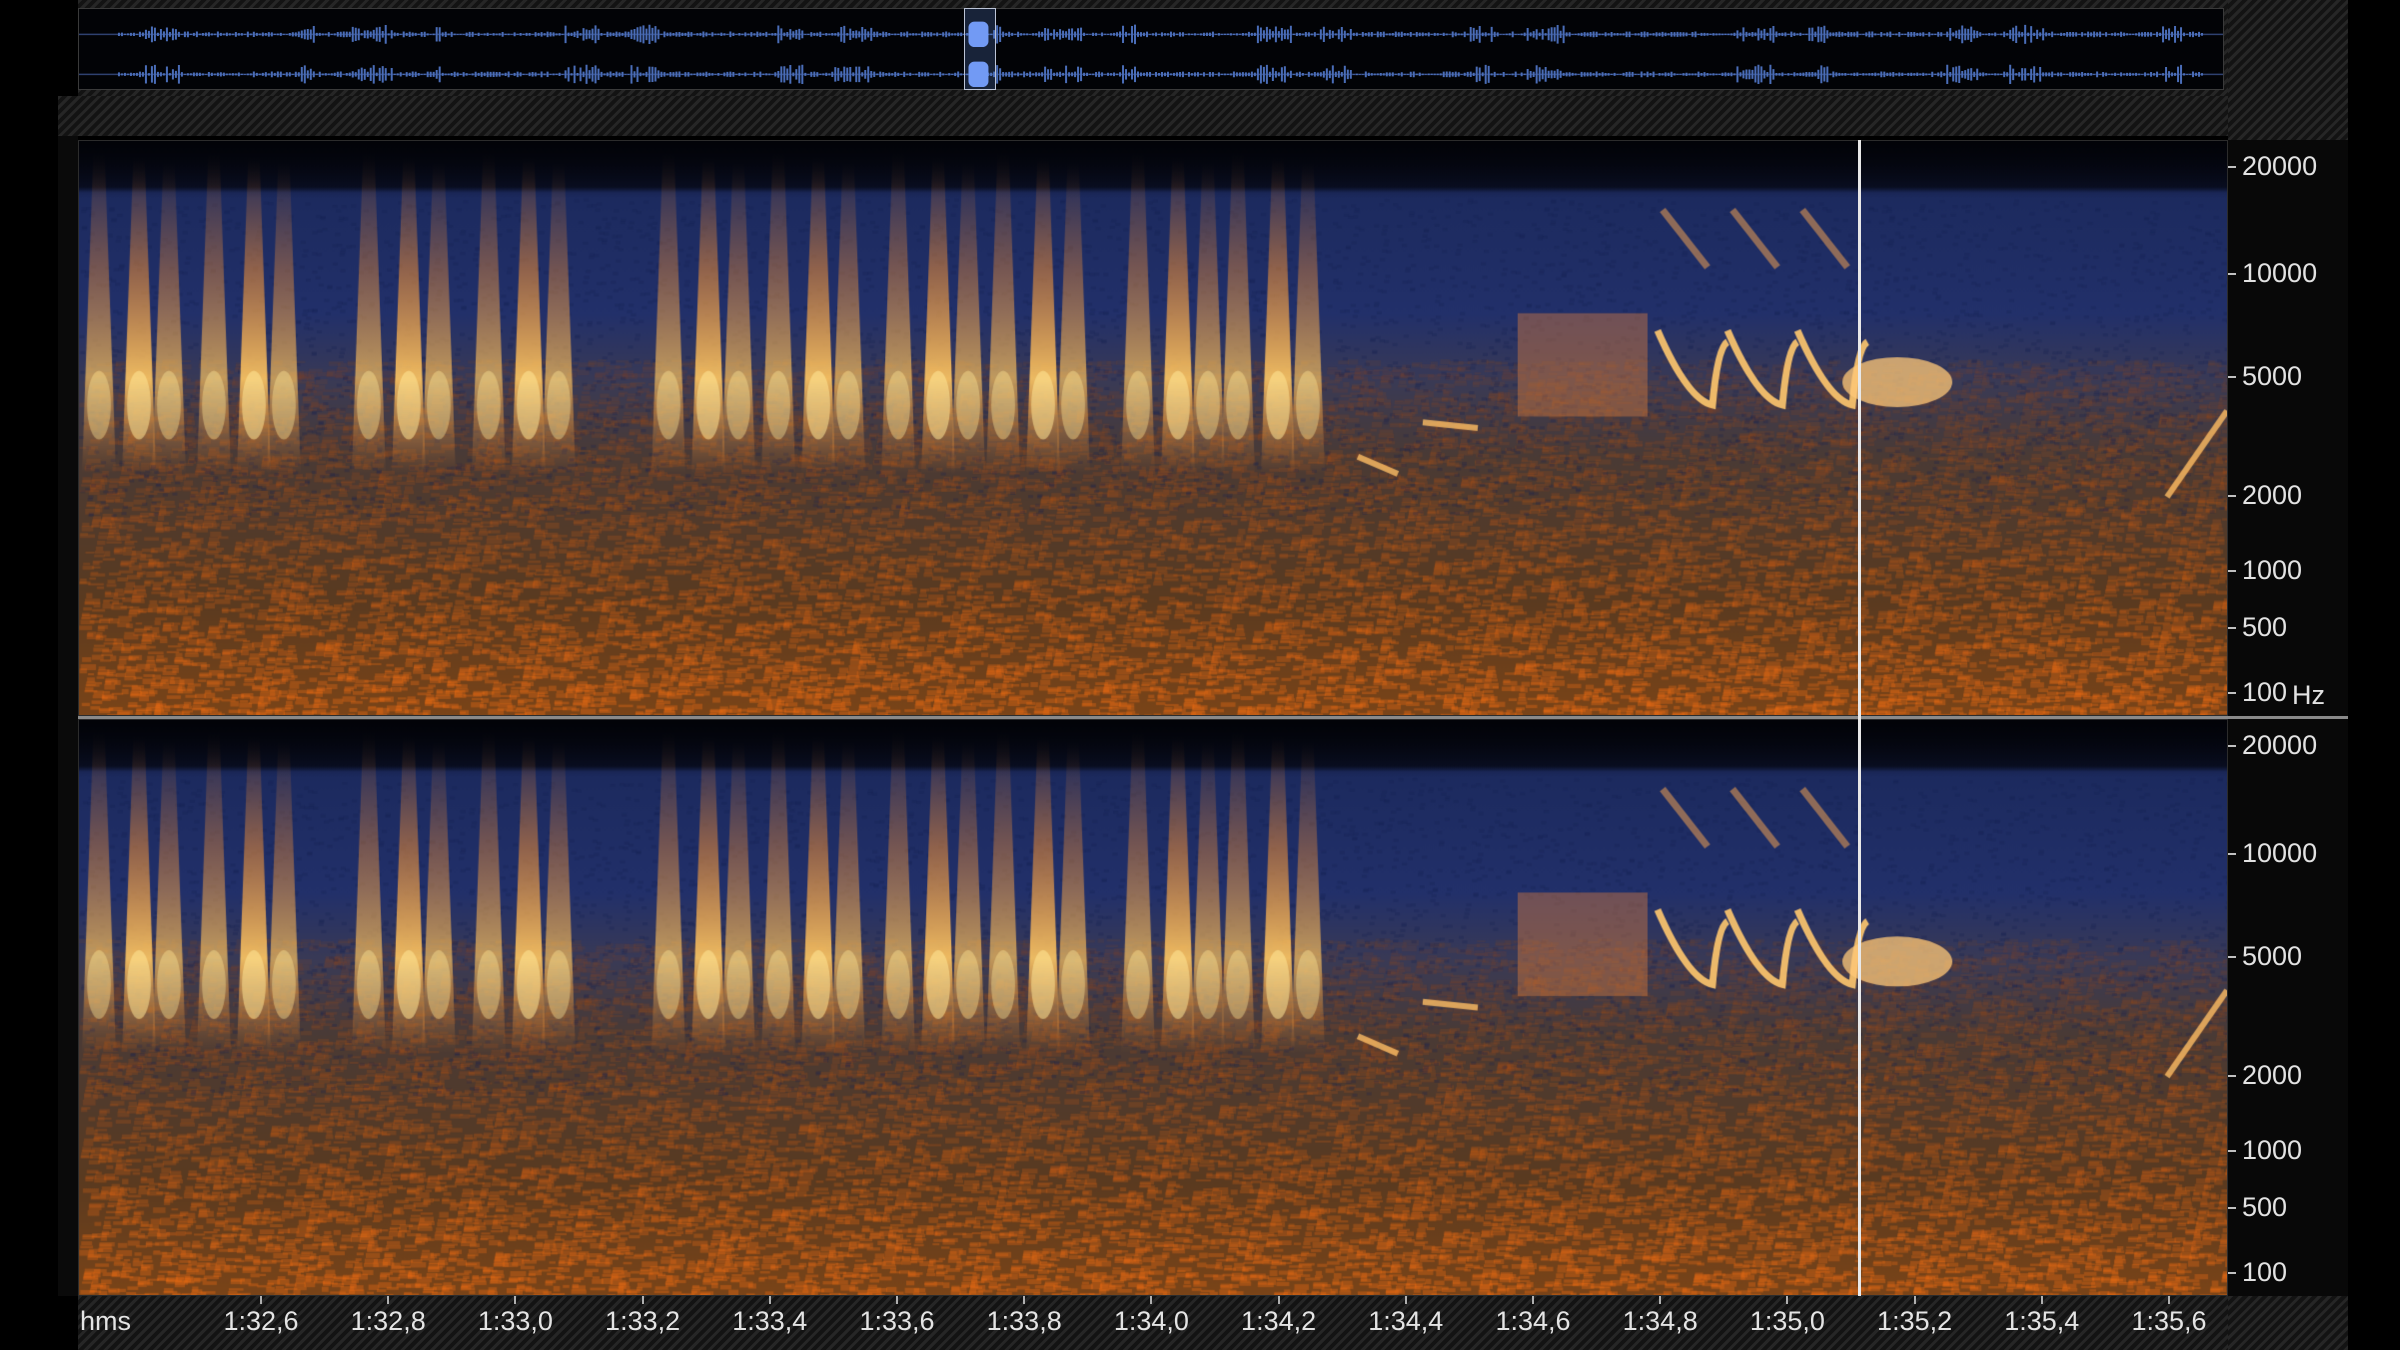  Describe the element at coordinates (1859, 718) in the screenshot. I see `playhead-cursor` at that location.